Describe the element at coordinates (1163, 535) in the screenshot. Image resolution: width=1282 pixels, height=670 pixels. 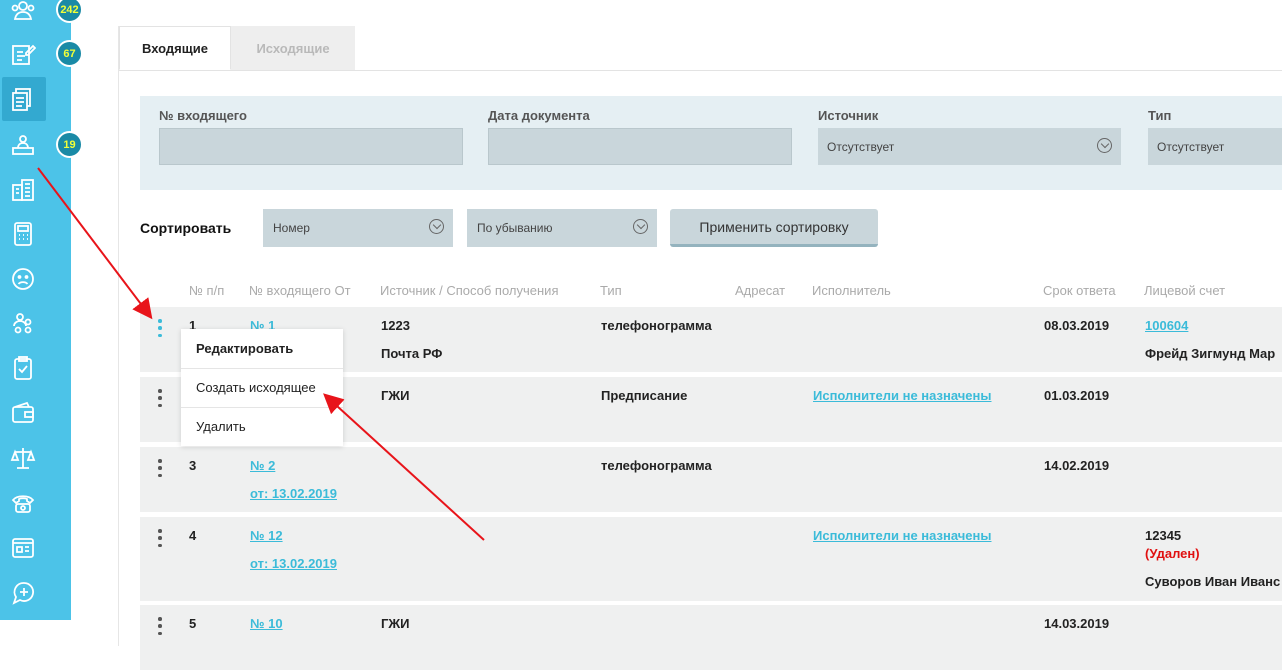
I see `account-number: 12345` at that location.